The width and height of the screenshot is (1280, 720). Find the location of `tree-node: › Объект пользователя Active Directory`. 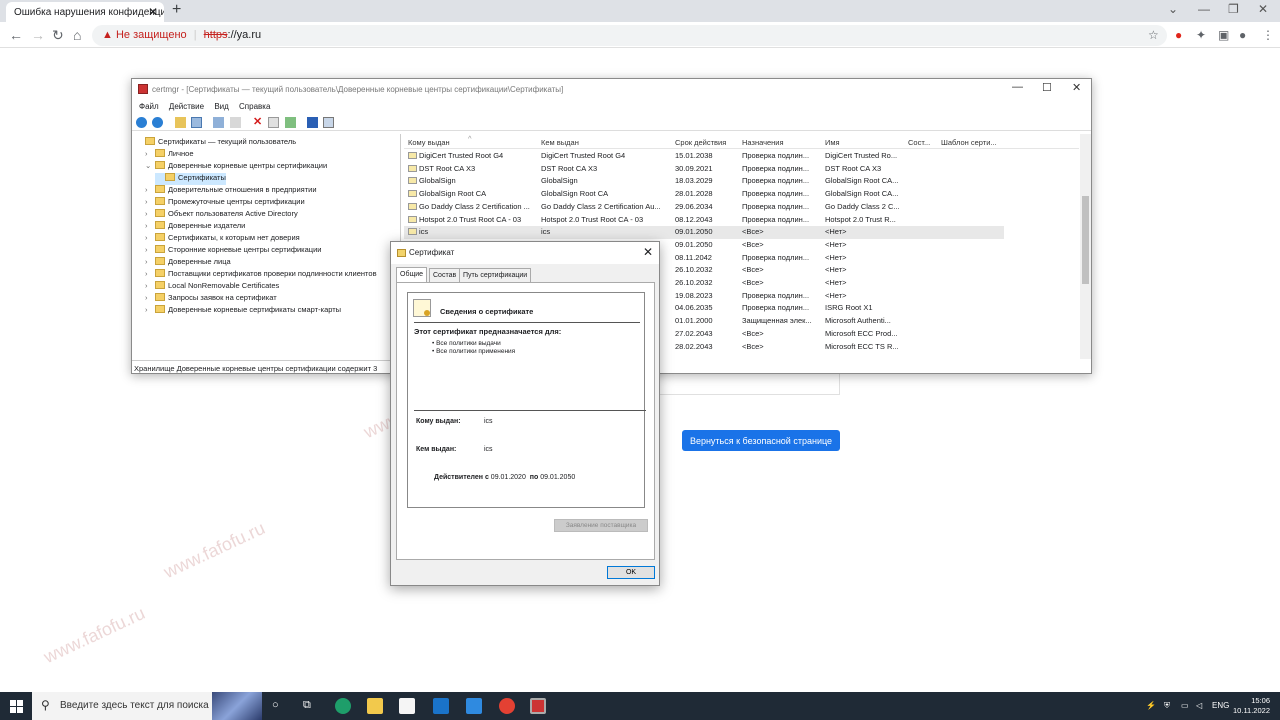

tree-node: › Объект пользователя Active Directory is located at coordinates (221, 215).